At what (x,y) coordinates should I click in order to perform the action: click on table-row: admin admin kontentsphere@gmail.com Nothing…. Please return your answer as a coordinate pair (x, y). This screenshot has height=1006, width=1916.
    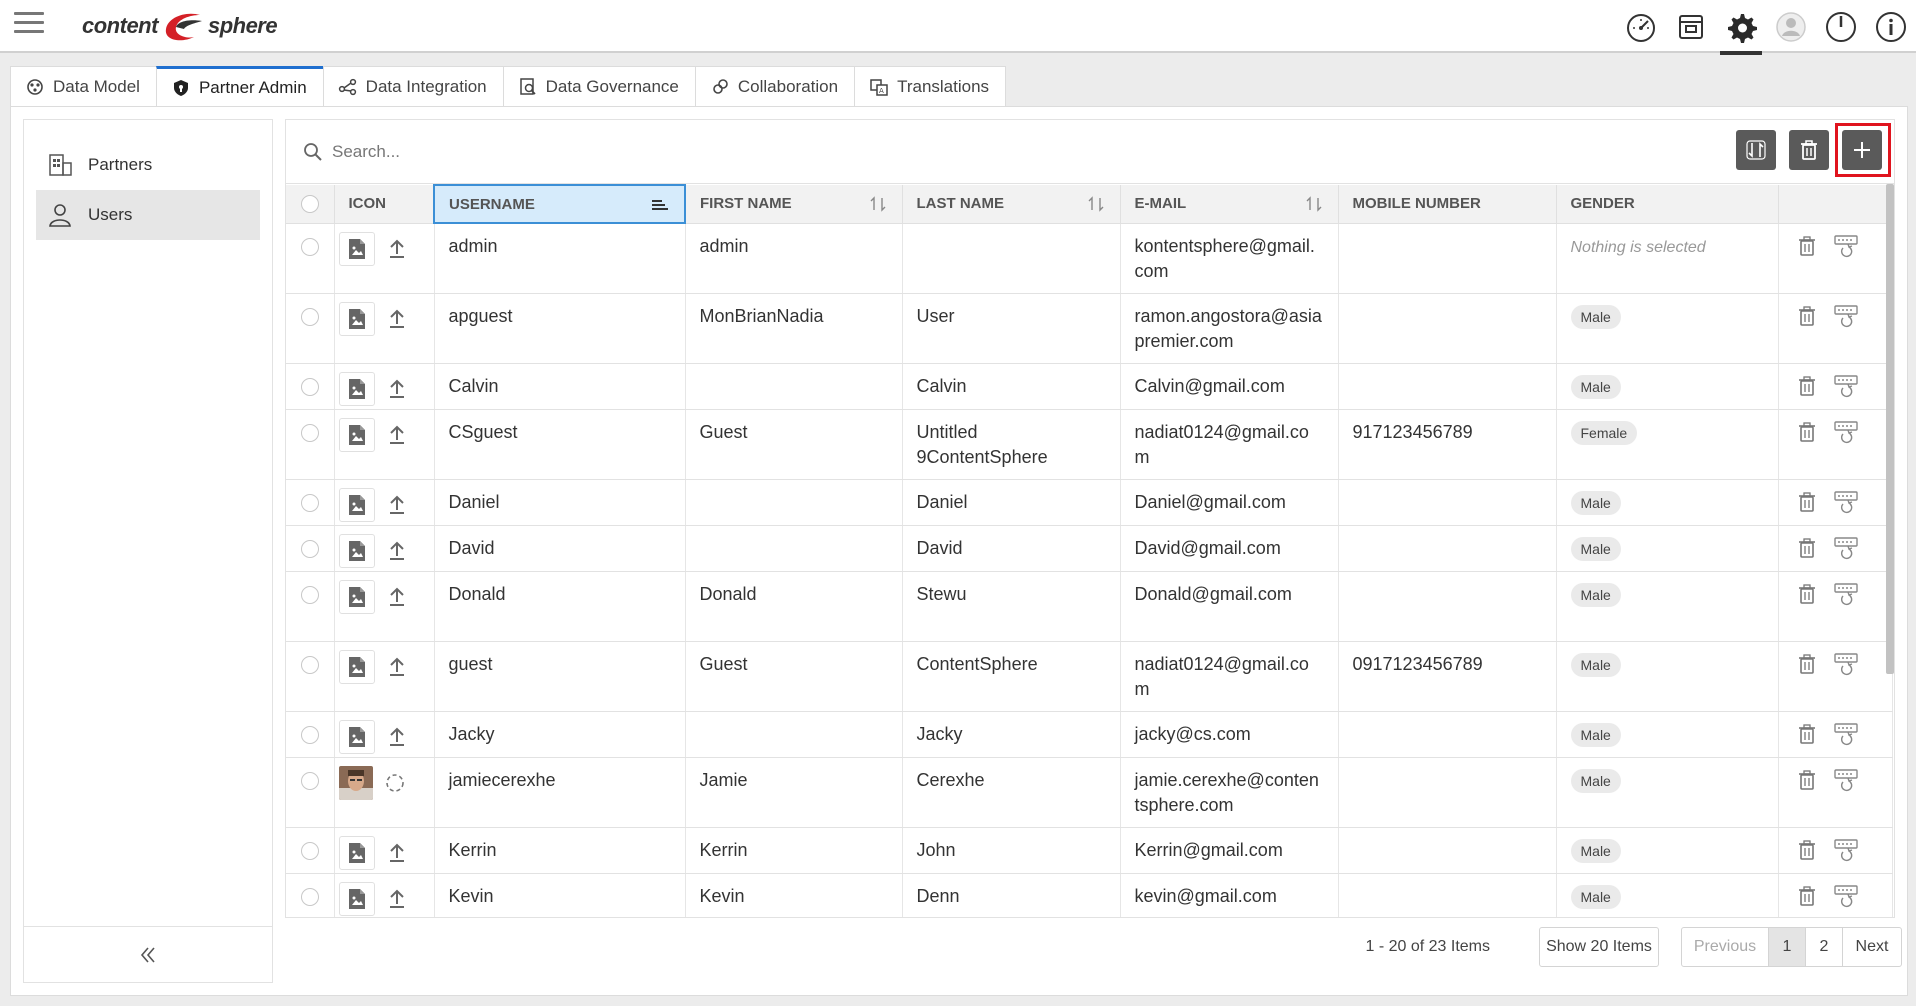
    Looking at the image, I should click on (1089, 258).